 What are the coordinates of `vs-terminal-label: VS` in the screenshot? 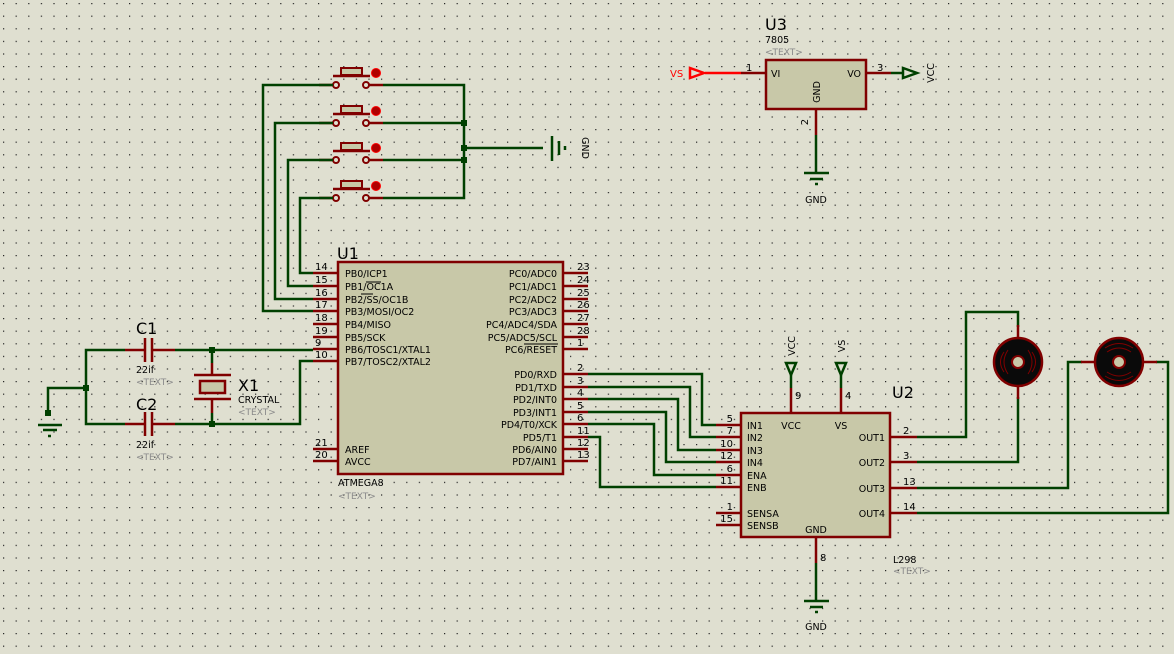 It's located at (842, 346).